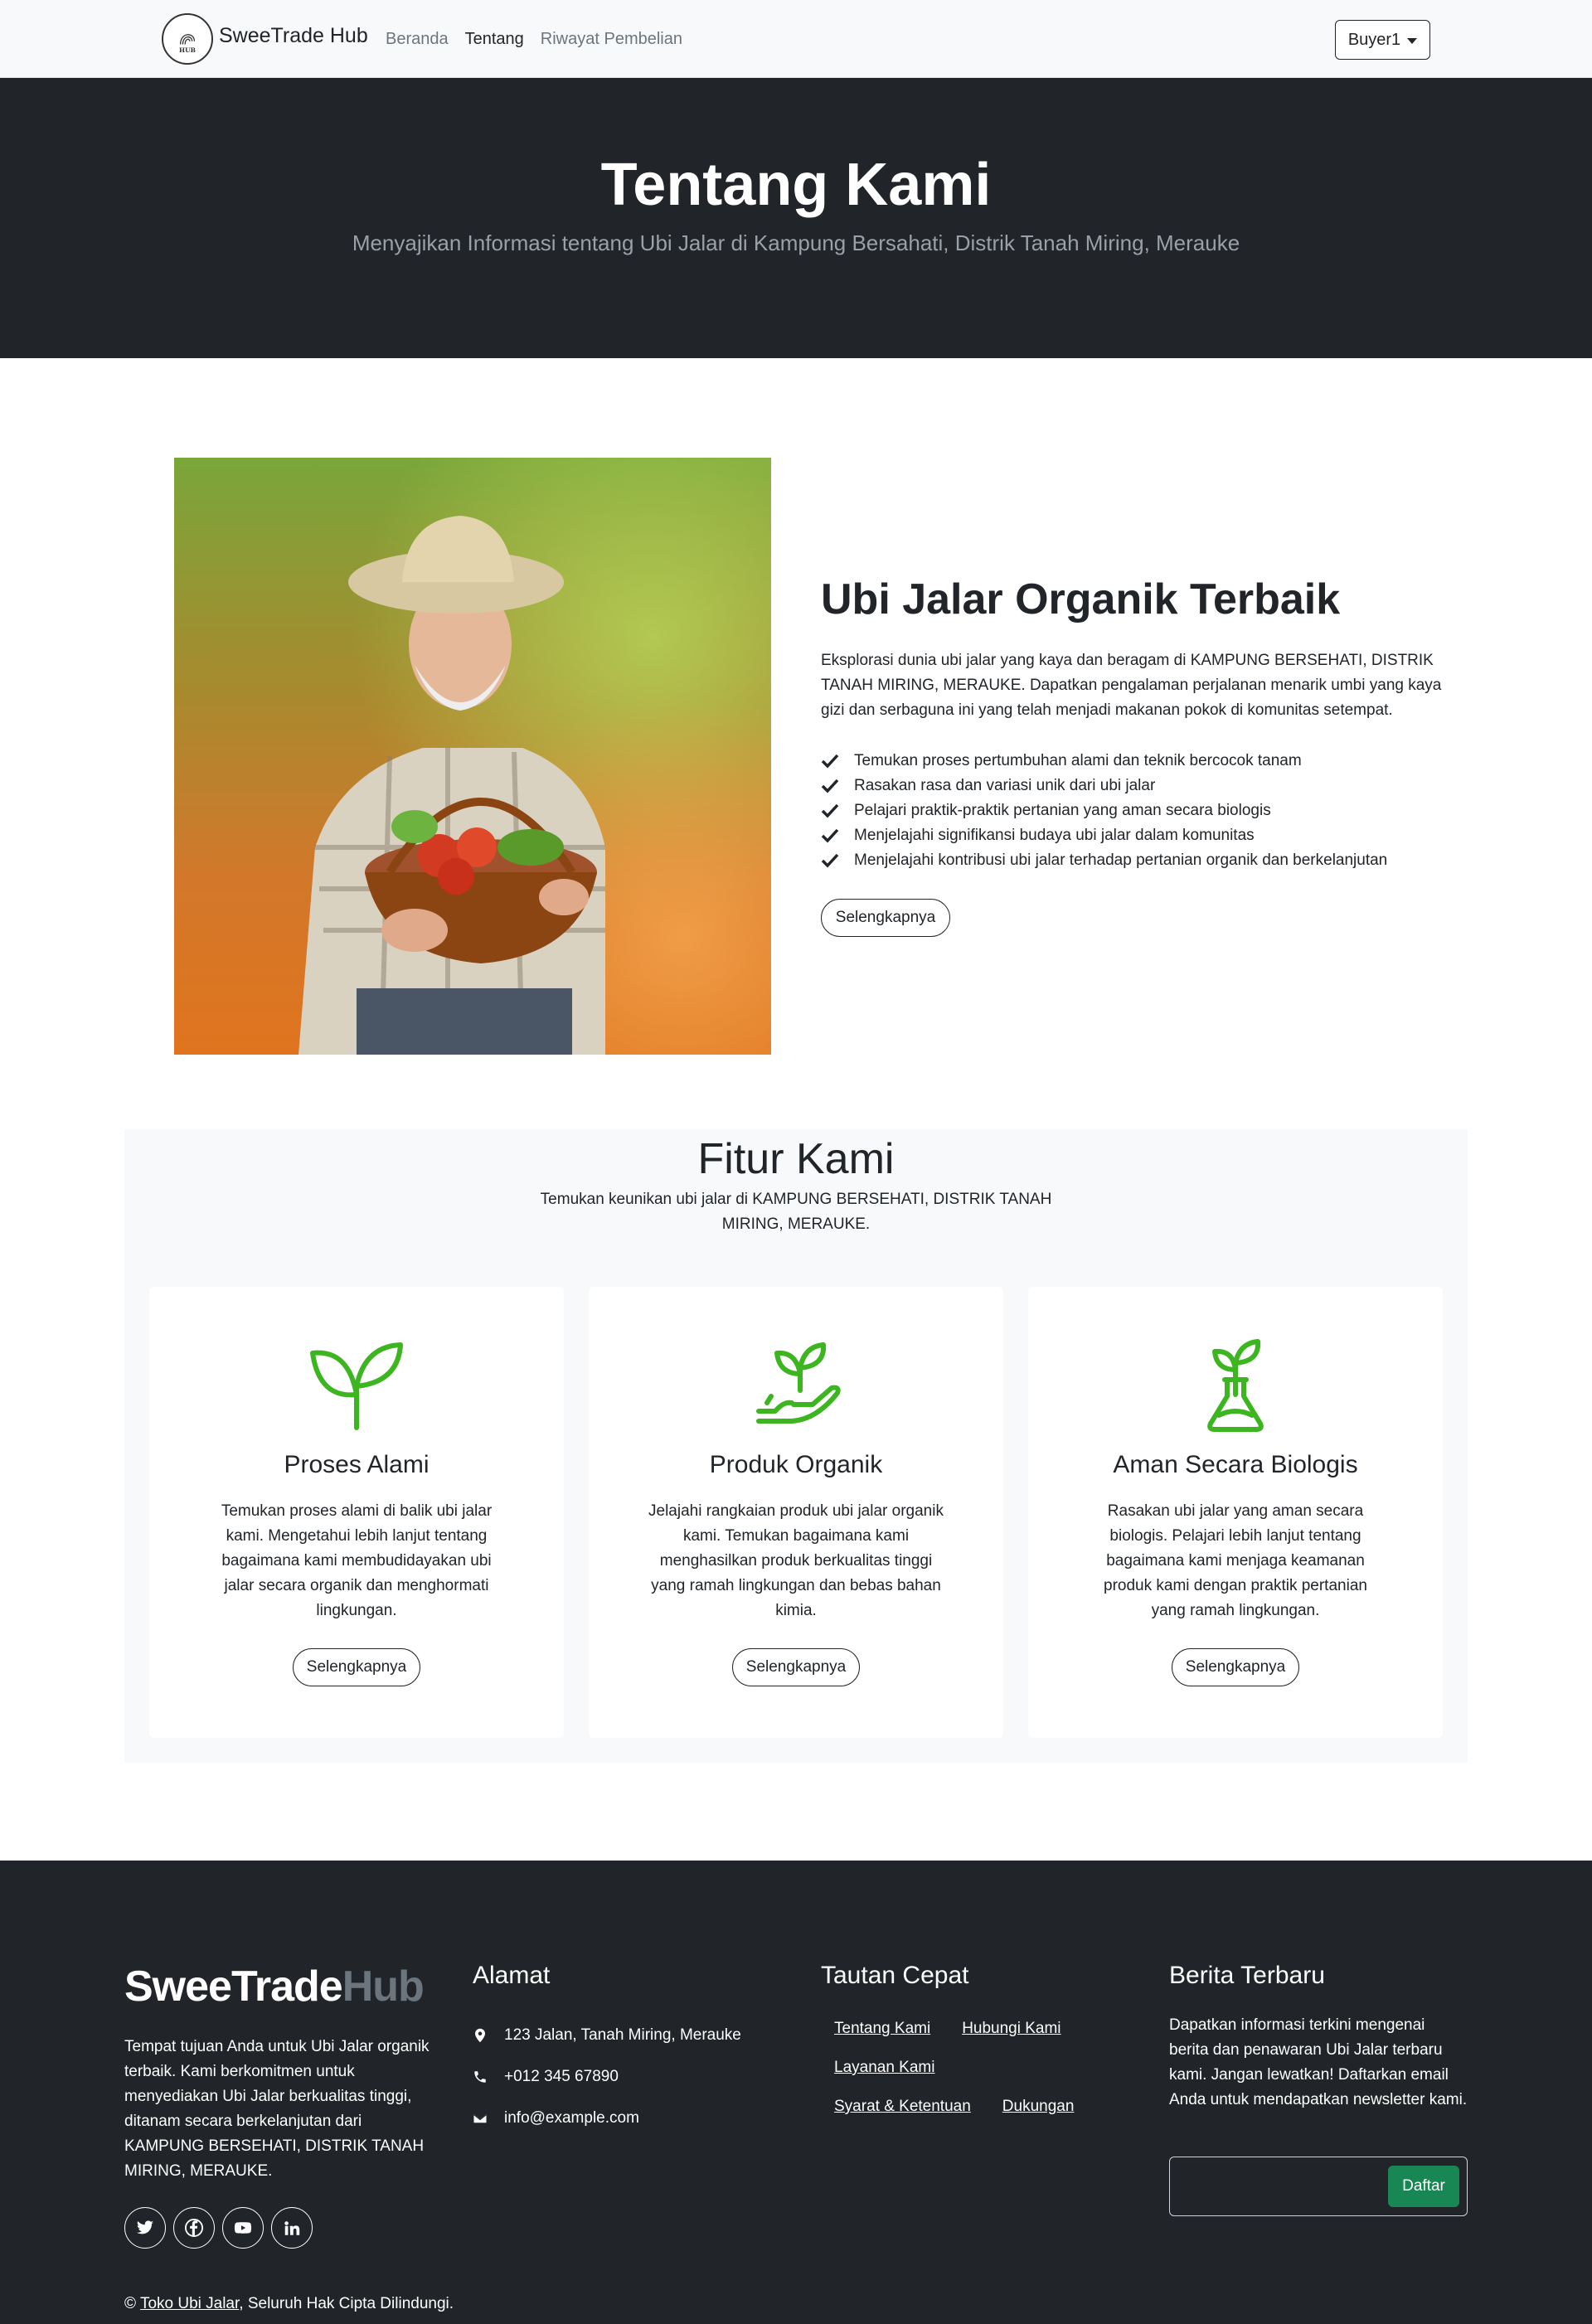  Describe the element at coordinates (1247, 1975) in the screenshot. I see `footer-news-title: Berita Terbaru` at that location.